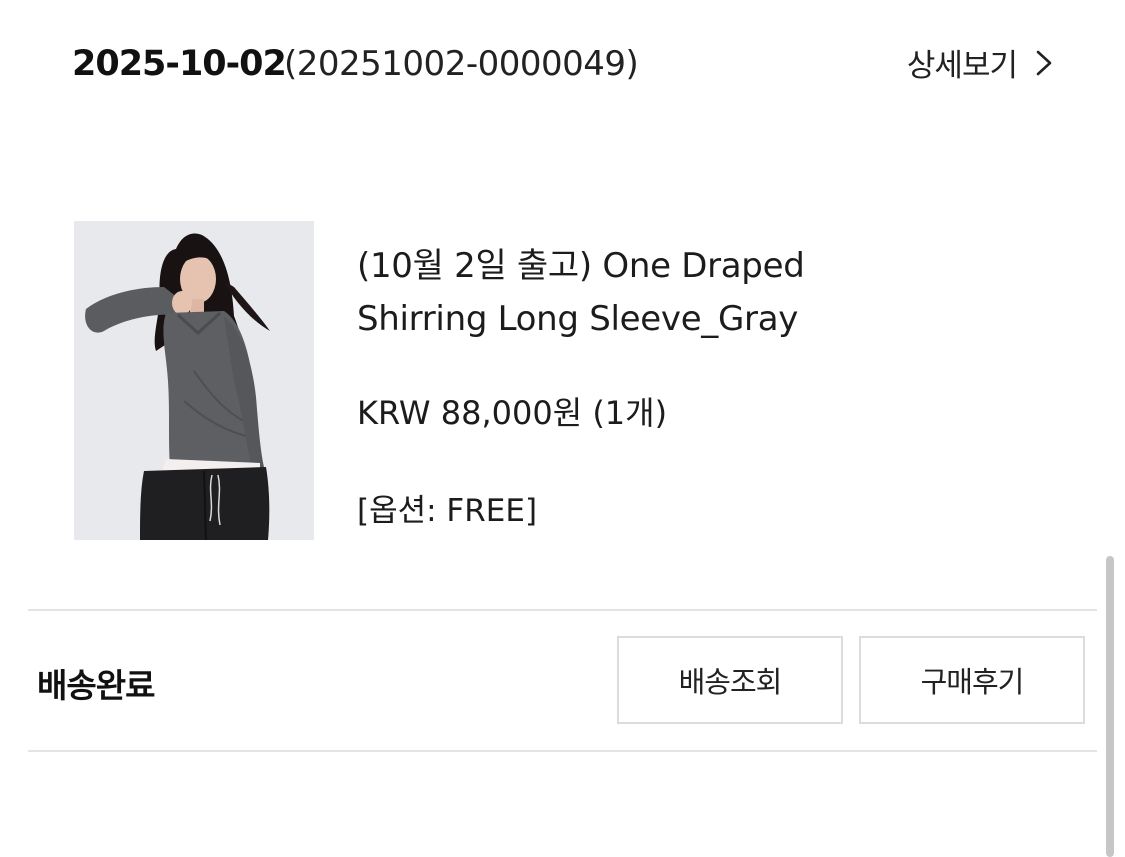 The width and height of the screenshot is (1125, 857). Describe the element at coordinates (179, 64) in the screenshot. I see `order-date: 2025-10-02` at that location.